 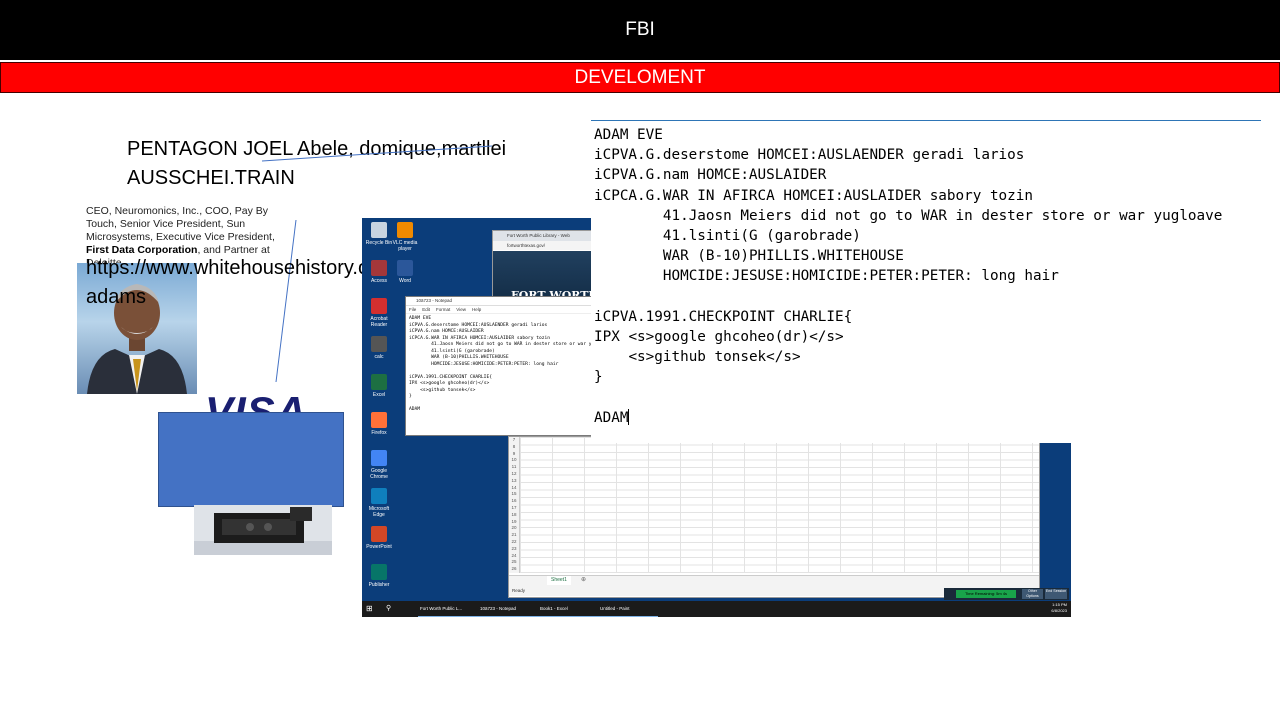 What do you see at coordinates (405, 246) in the screenshot?
I see `desktop-icon-label: VLC media player` at bounding box center [405, 246].